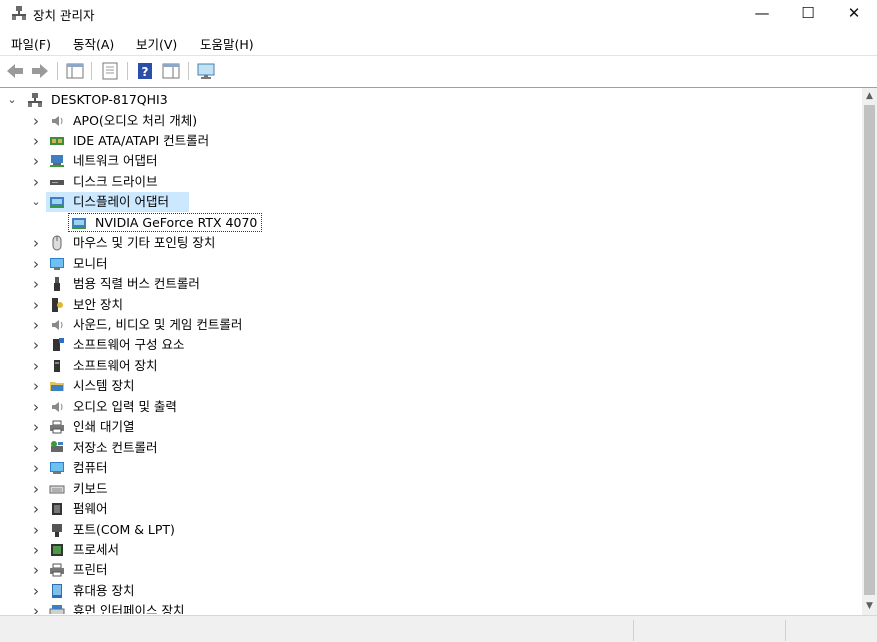 The width and height of the screenshot is (877, 642). What do you see at coordinates (115, 181) in the screenshot?
I see `tree-item-label: 디스크 드라이브` at bounding box center [115, 181].